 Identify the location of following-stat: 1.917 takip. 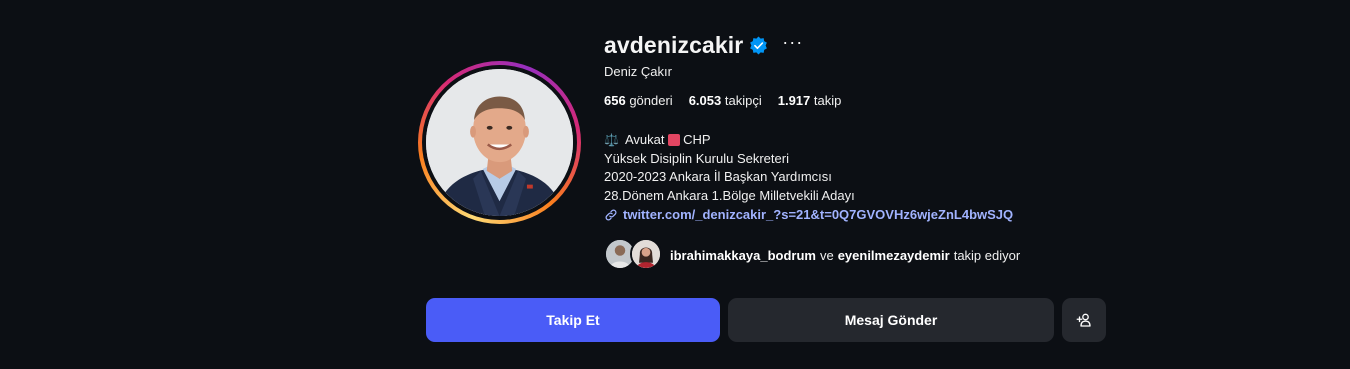
(810, 100).